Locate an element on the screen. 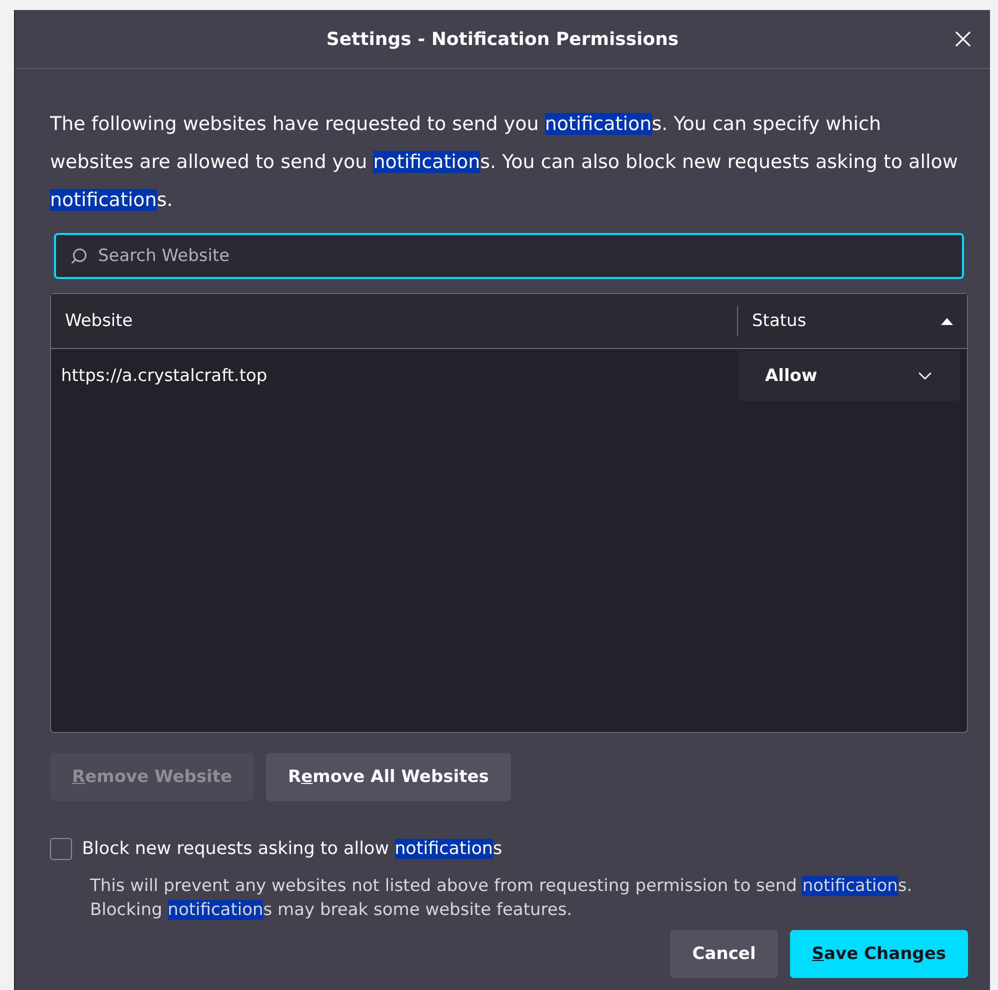 This screenshot has height=990, width=998. intro-text: The following websites have requested to send you notifications. You can specify which websites are allowed to send you notifications. You can also block new requests asking to allow notifications. is located at coordinates (504, 162).